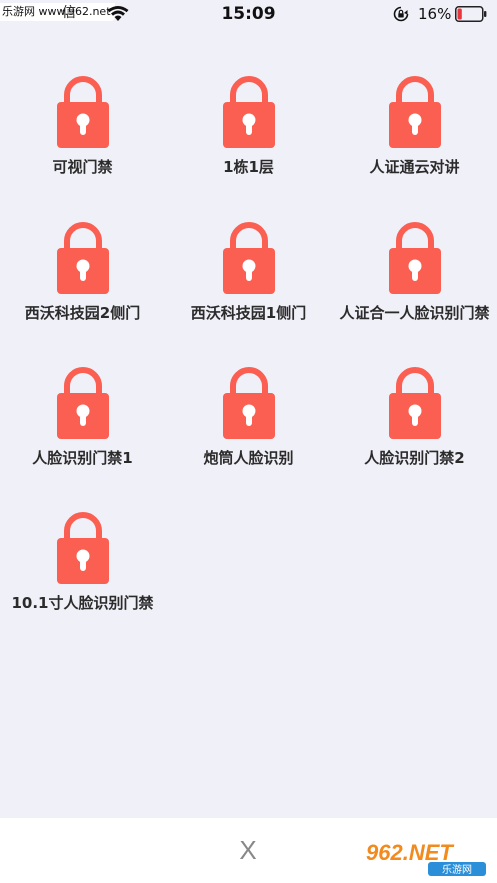 The image size is (497, 883). I want to click on door-tile: 人证合一人脸识别门禁, so click(414, 278).